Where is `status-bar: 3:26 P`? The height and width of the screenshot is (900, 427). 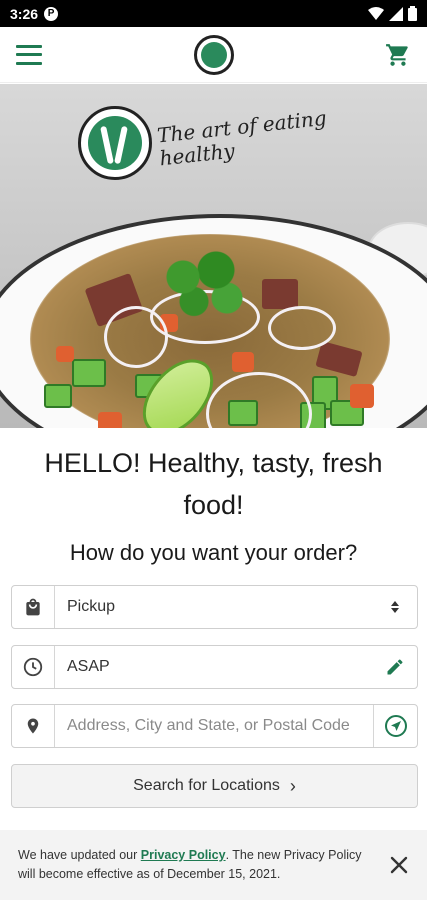
status-bar: 3:26 P is located at coordinates (213, 13).